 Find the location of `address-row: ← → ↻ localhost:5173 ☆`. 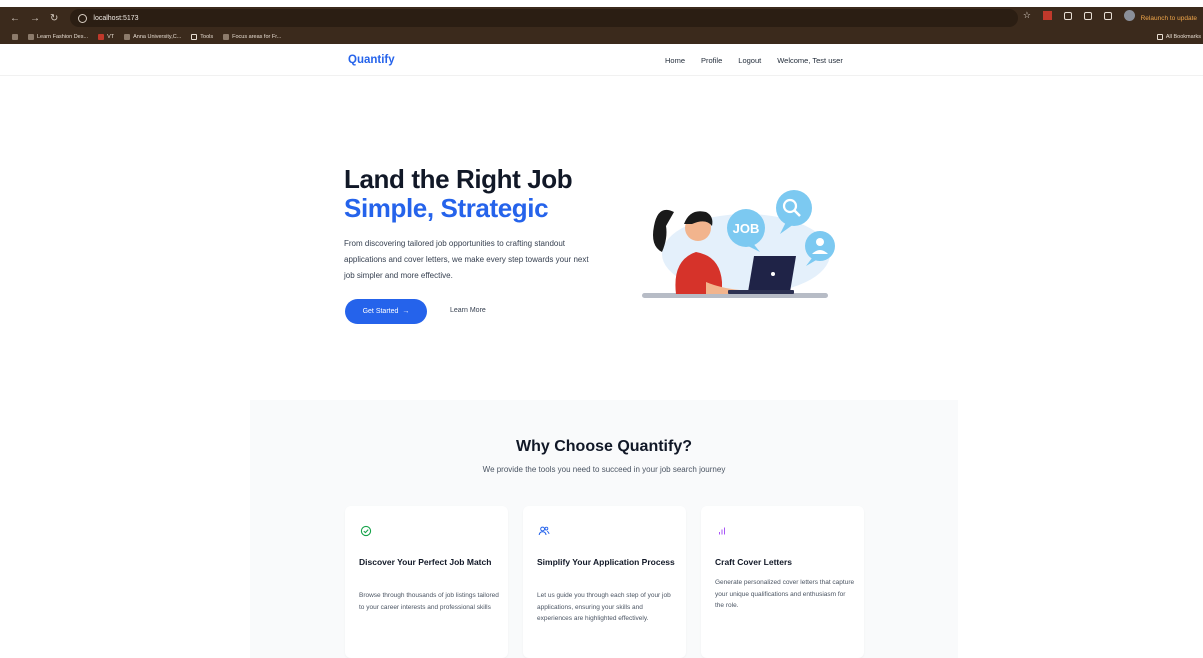

address-row: ← → ↻ localhost:5173 ☆ is located at coordinates (601, 18).